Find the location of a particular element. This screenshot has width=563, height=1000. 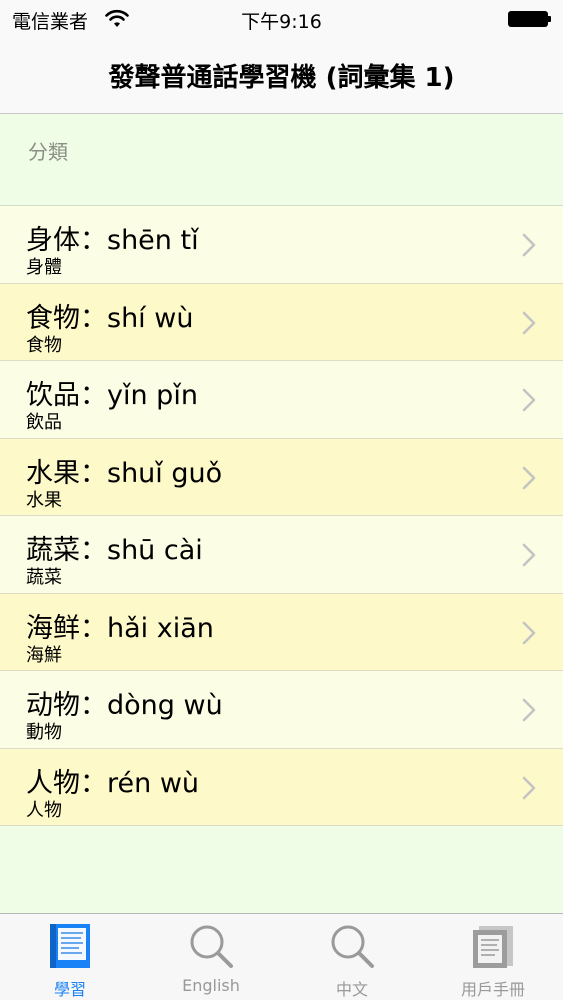

item-title: 人物：rén wù is located at coordinates (113, 783).